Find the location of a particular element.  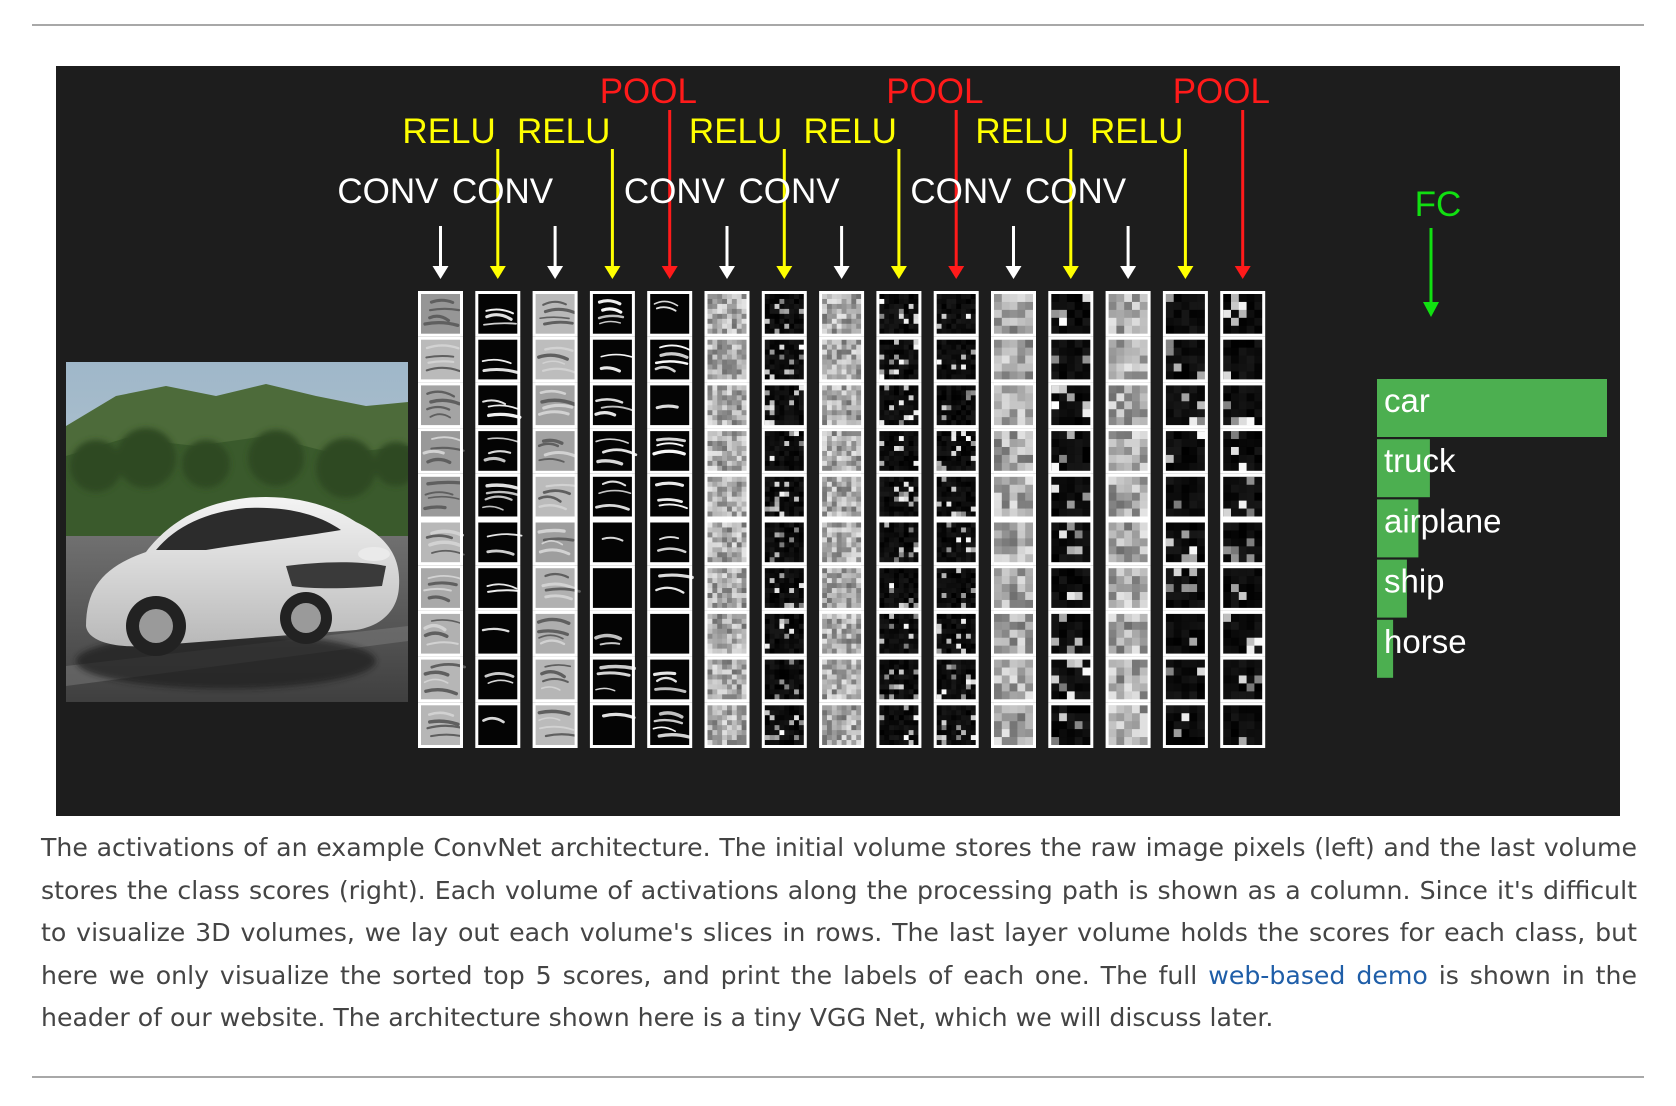

score-label: ship is located at coordinates (1414, 581).